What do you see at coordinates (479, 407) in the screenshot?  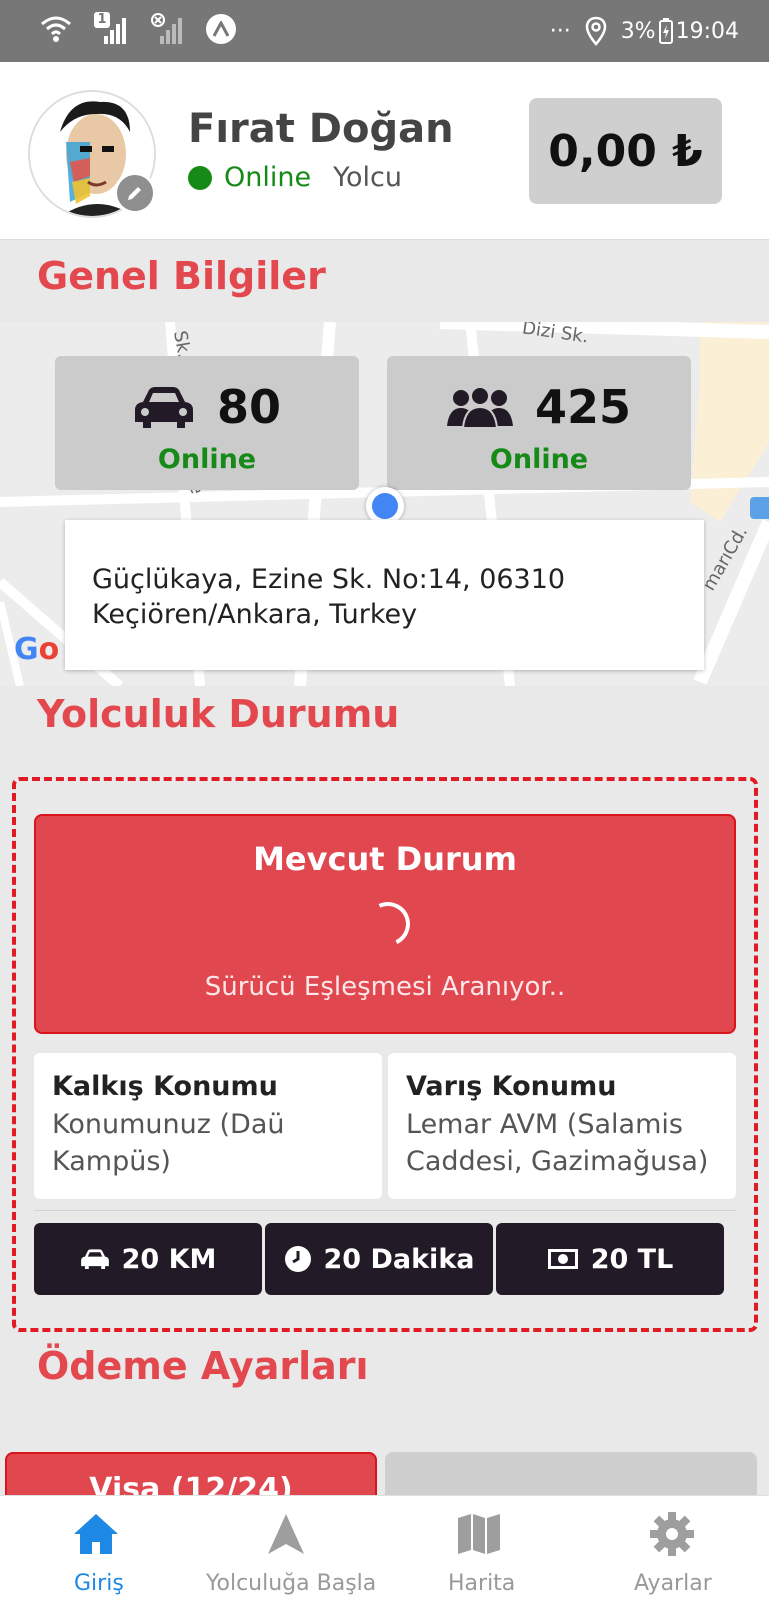 I see `users-icon` at bounding box center [479, 407].